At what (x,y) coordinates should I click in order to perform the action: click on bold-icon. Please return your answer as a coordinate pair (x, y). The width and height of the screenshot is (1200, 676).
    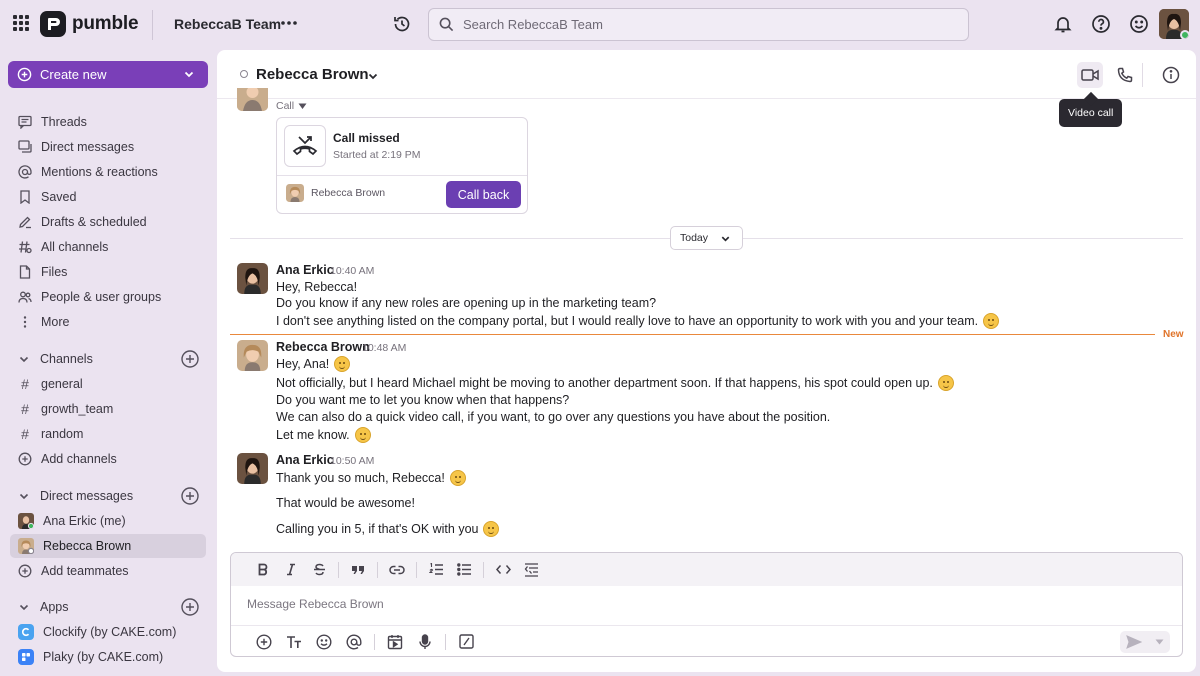
    Looking at the image, I should click on (263, 570).